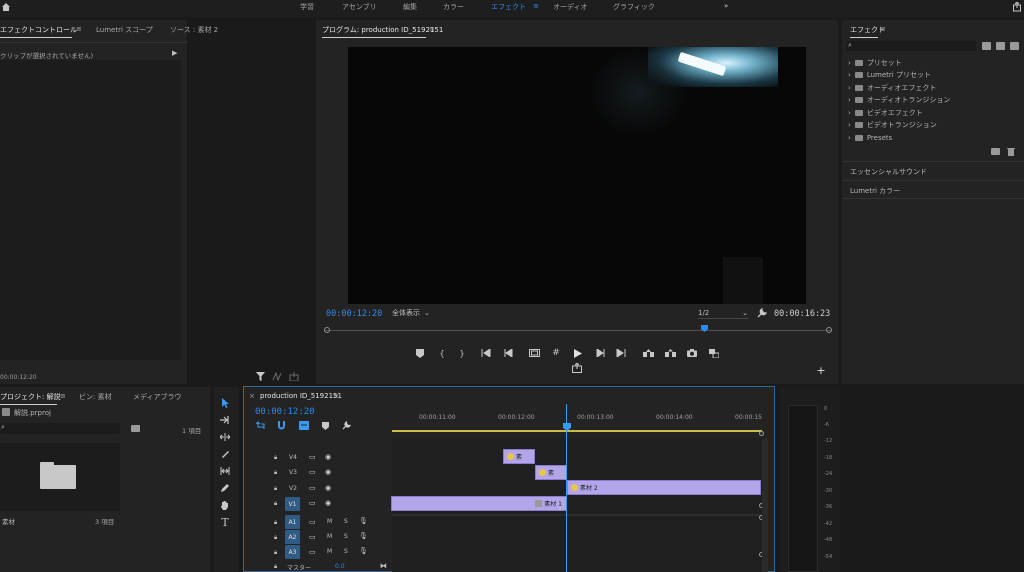  What do you see at coordinates (292, 522) in the screenshot?
I see `track-target-a1: A1` at bounding box center [292, 522].